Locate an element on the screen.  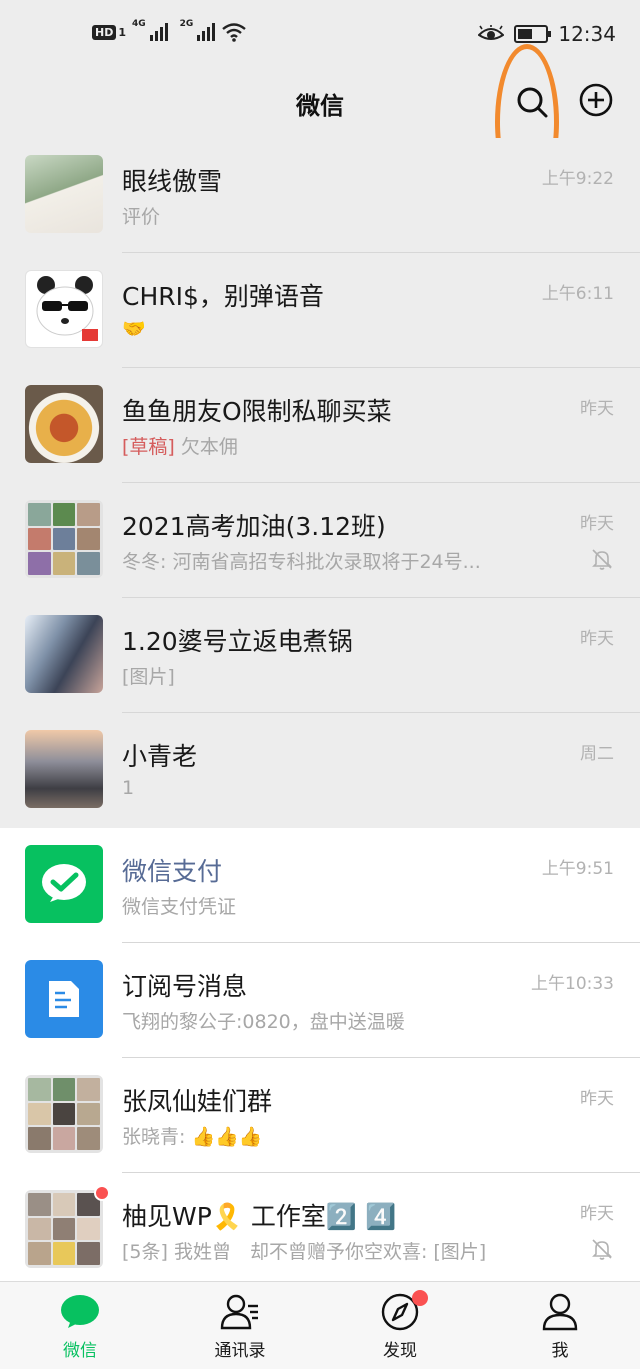
subscription-doc-icon is located at coordinates (64, 999).